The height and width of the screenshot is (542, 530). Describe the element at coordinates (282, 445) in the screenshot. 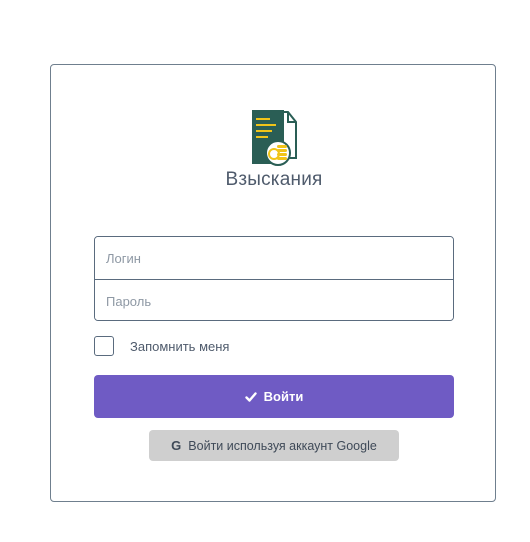

I see `google-login-label: Войти используя аккаунт Google` at that location.